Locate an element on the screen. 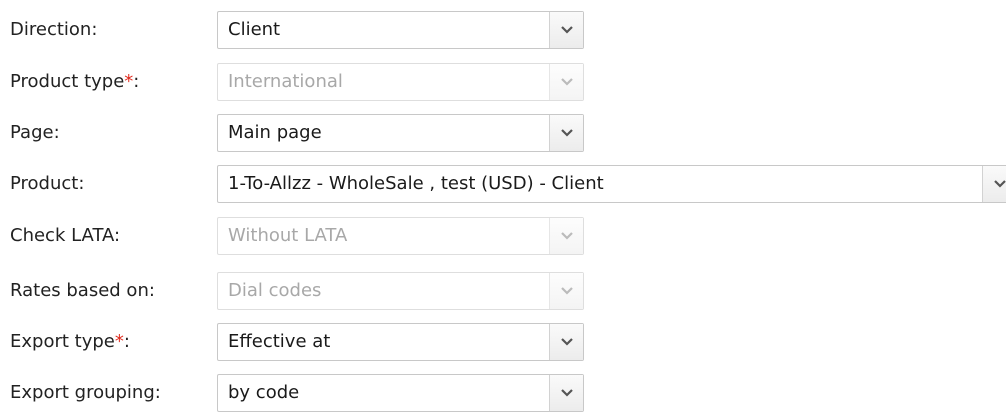 This screenshot has height=412, width=1006. direction-row: Direction: Client is located at coordinates (503, 30).